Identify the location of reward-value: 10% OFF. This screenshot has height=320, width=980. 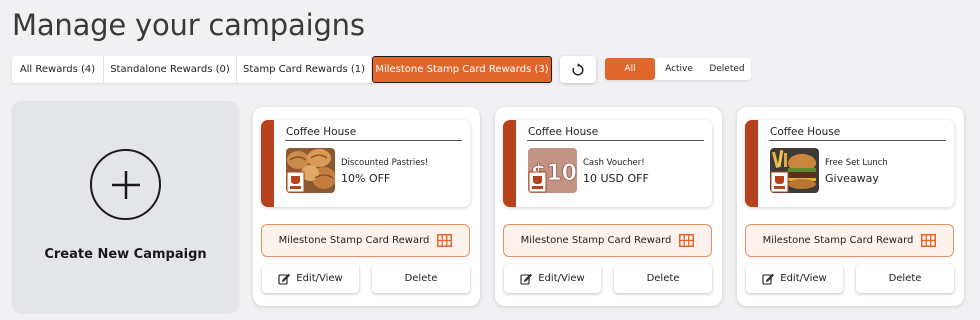
(366, 178).